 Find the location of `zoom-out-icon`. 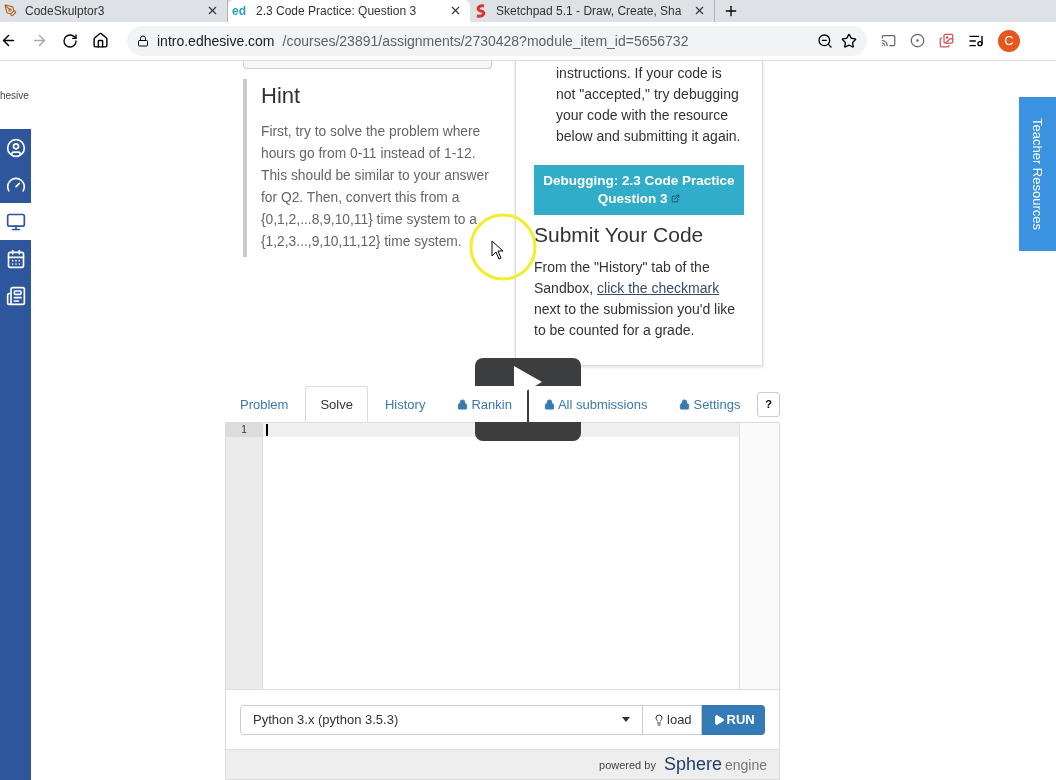

zoom-out-icon is located at coordinates (825, 40).